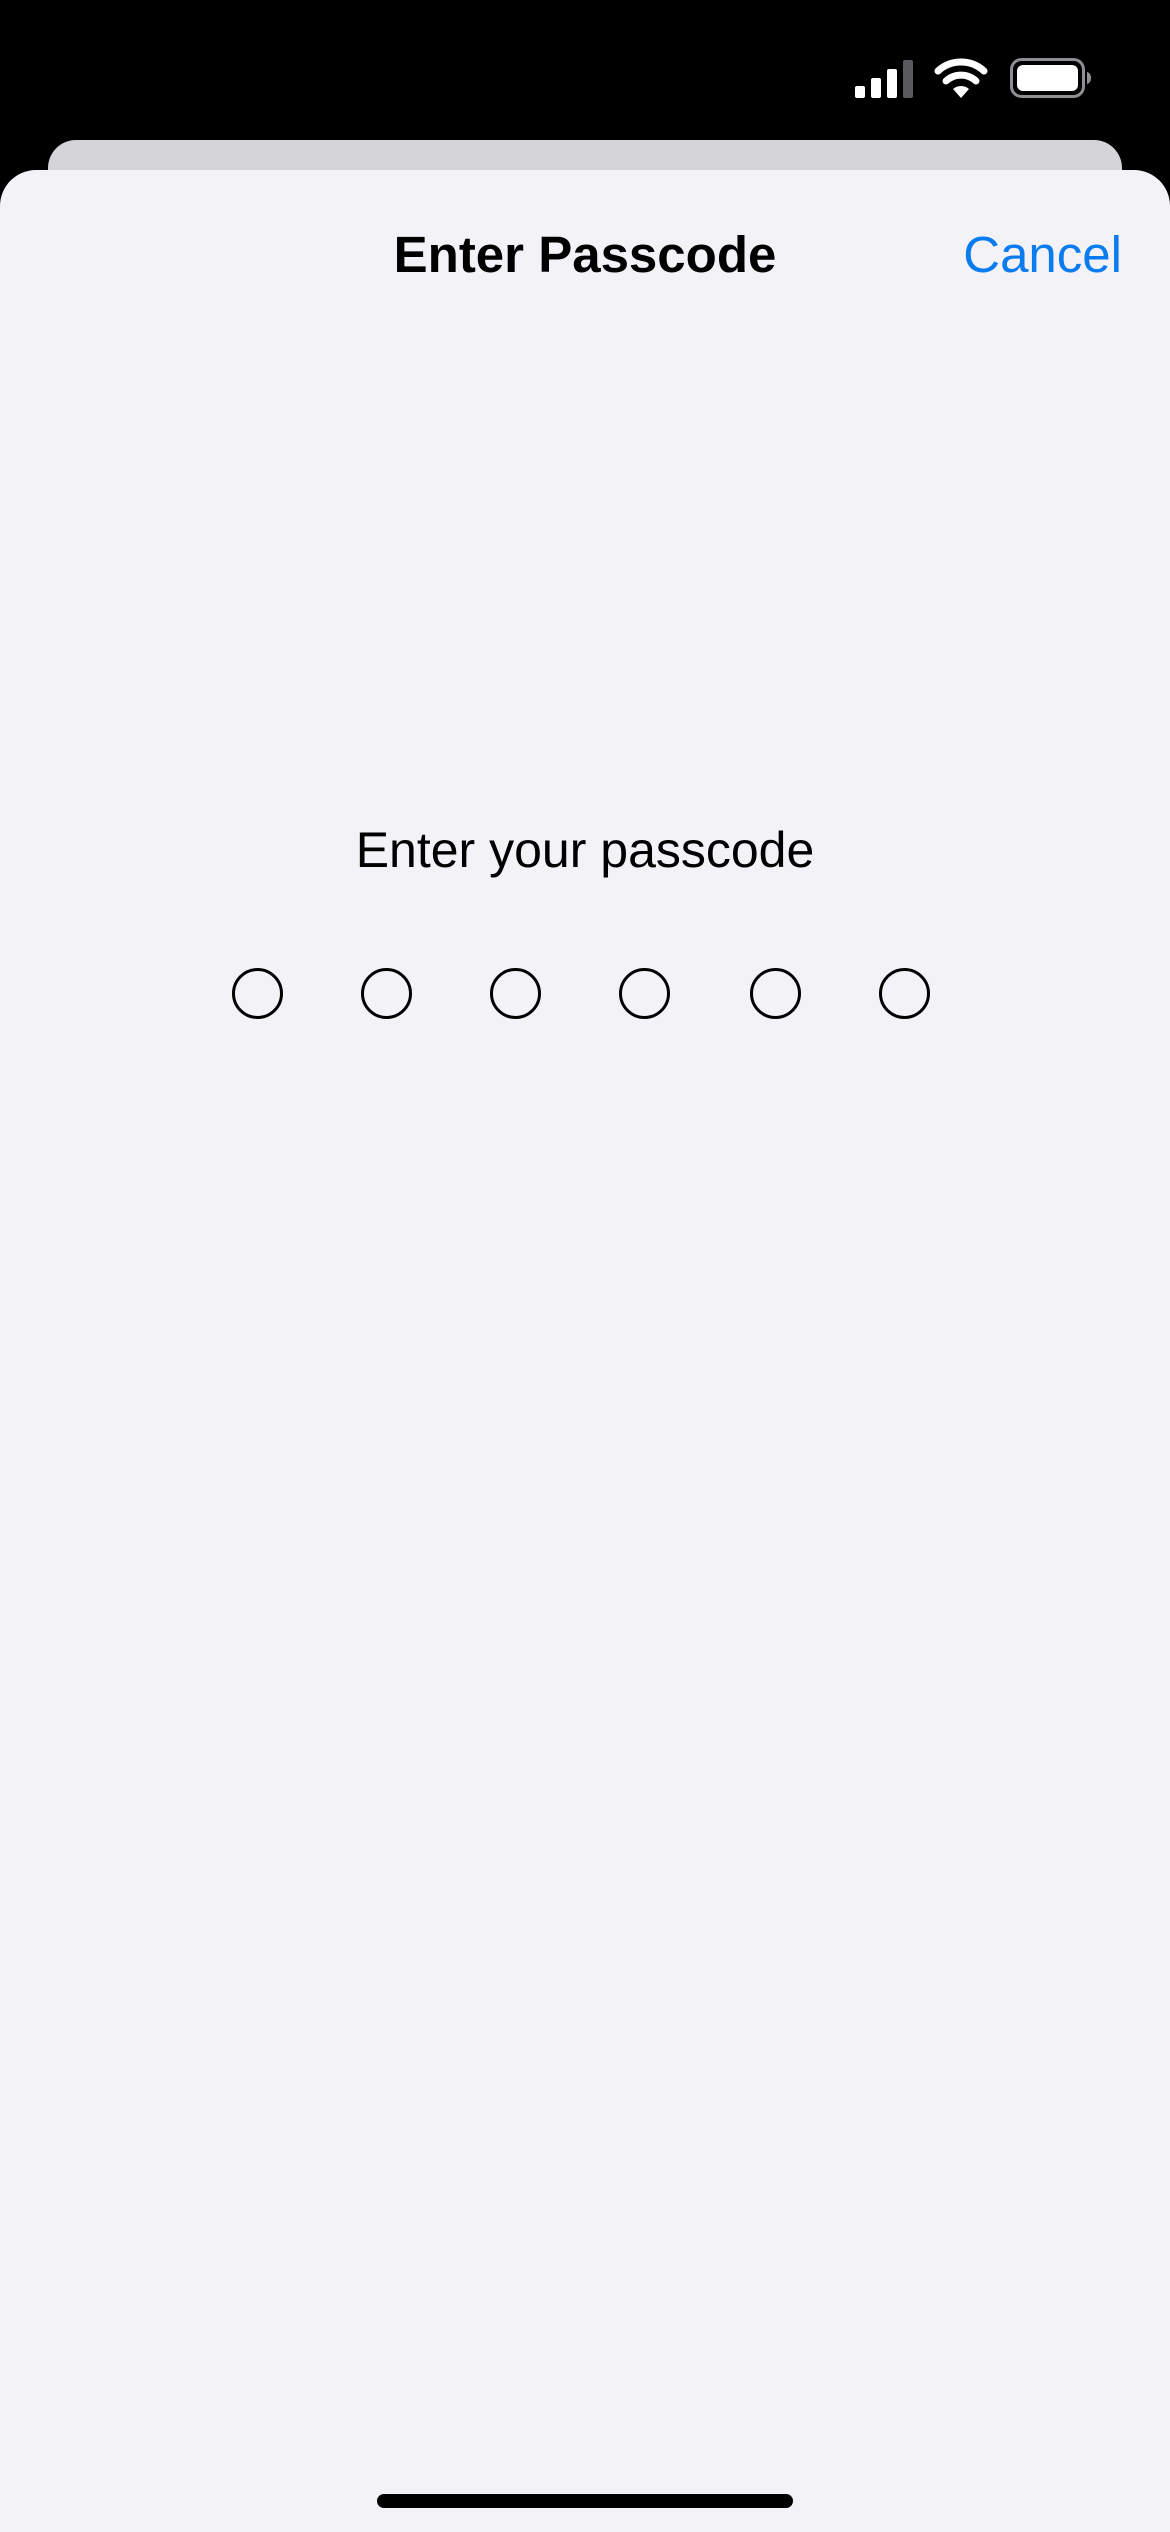 The height and width of the screenshot is (2532, 1170). What do you see at coordinates (585, 75) in the screenshot?
I see `status-bar` at bounding box center [585, 75].